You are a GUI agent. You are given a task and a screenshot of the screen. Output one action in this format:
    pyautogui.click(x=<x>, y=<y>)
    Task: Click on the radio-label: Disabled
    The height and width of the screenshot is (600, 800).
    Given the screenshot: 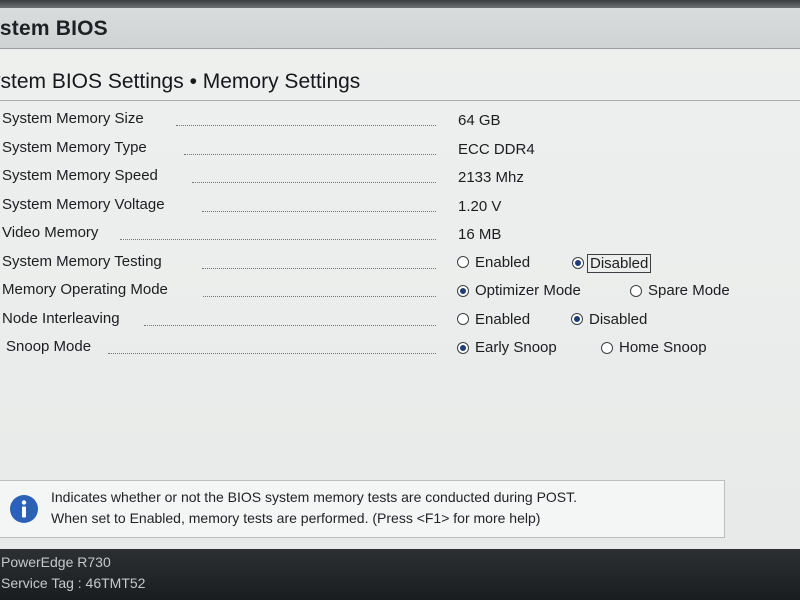 What is the action you would take?
    pyautogui.click(x=618, y=319)
    